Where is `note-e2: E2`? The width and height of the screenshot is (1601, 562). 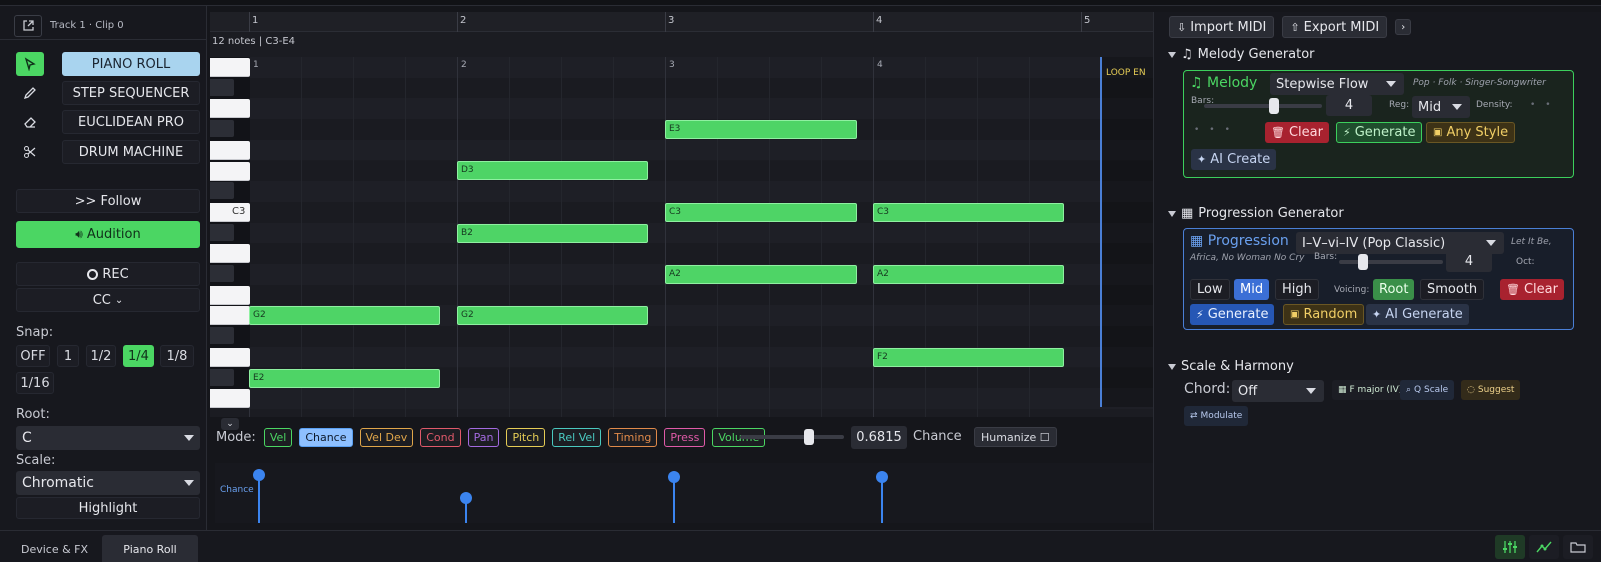 note-e2: E2 is located at coordinates (344, 378).